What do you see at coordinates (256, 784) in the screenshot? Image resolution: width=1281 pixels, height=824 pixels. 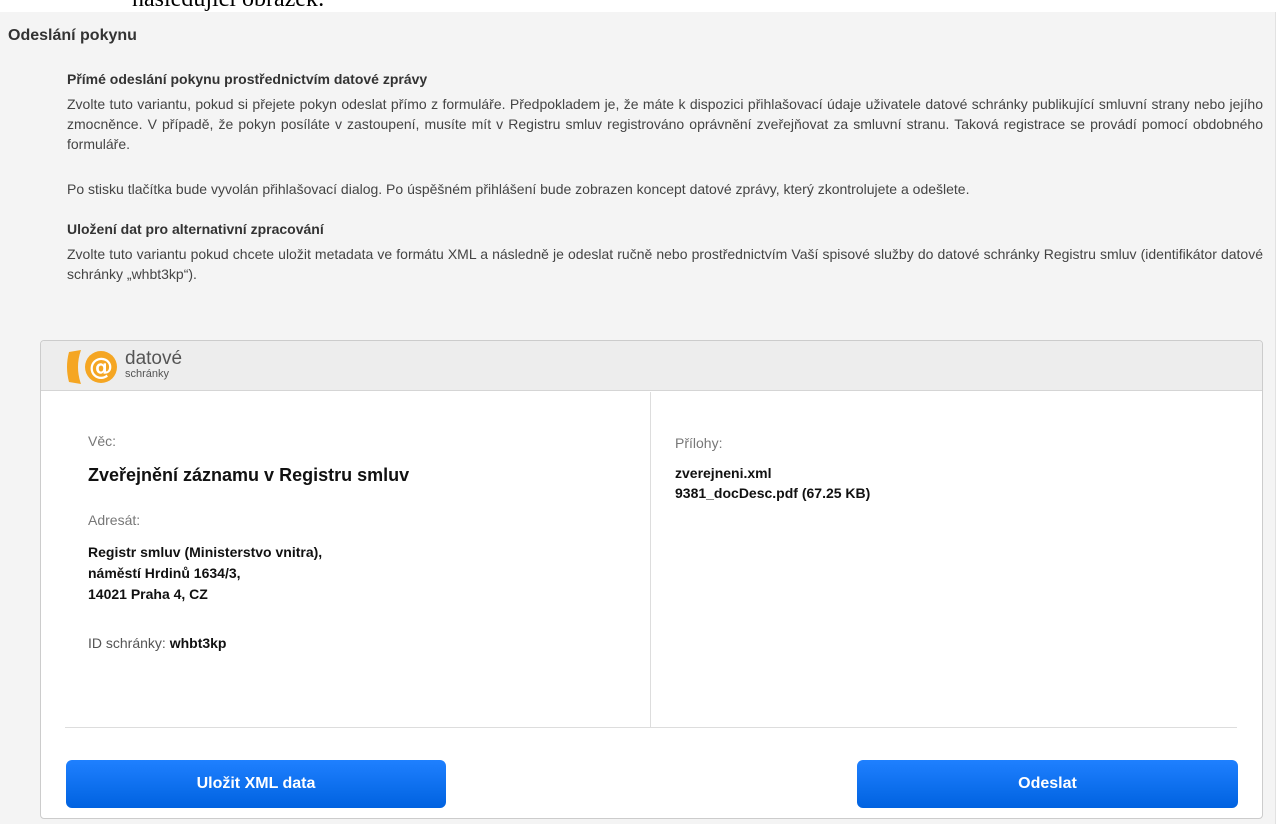 I see `save-xml-button: Uložit XML data` at bounding box center [256, 784].